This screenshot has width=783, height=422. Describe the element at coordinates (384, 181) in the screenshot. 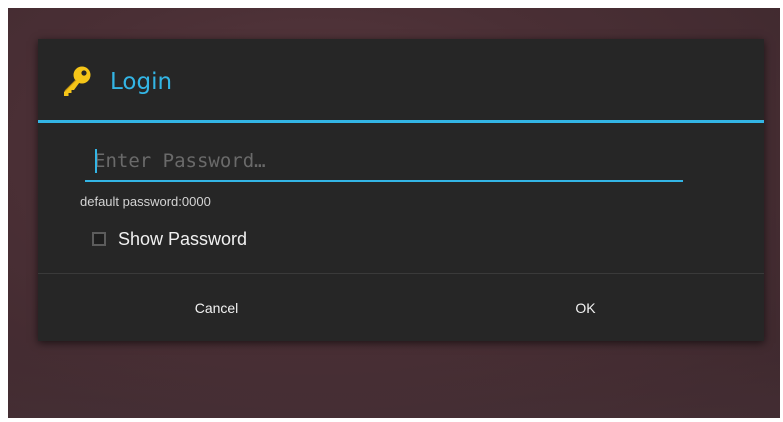

I see `password-input-underline` at that location.